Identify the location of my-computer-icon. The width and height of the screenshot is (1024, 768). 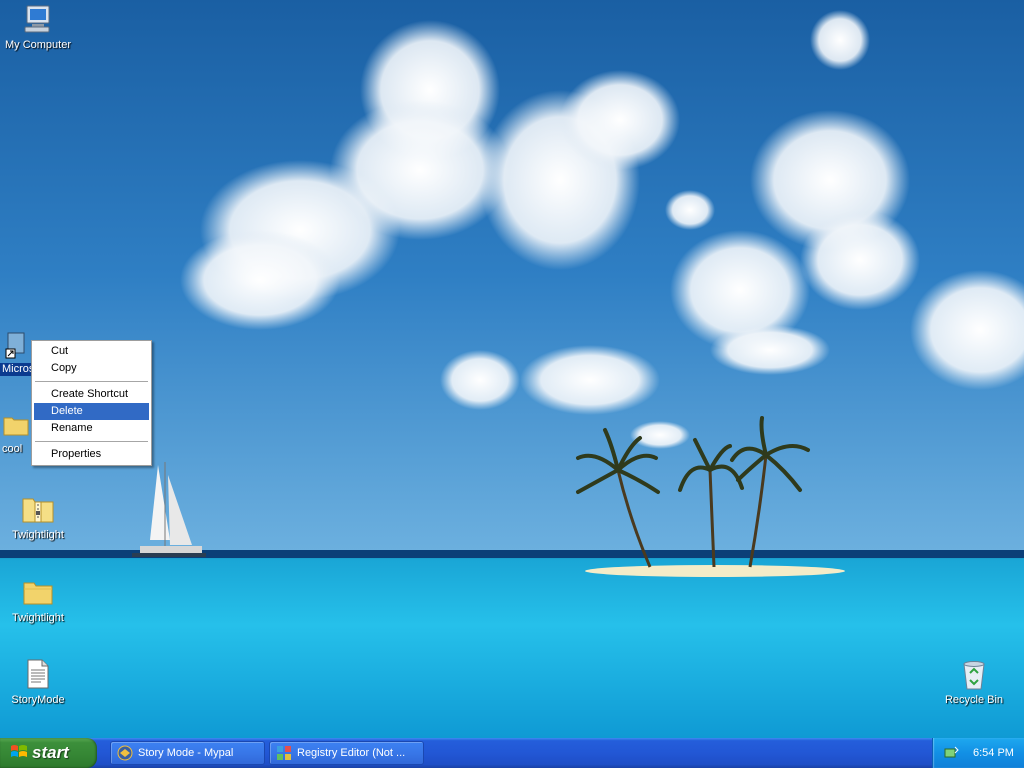
(38, 19).